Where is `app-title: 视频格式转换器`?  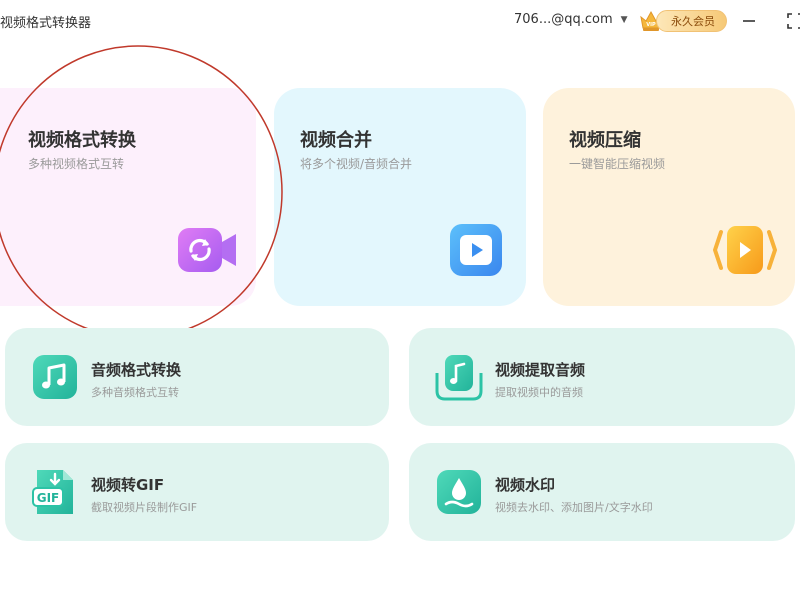
app-title: 视频格式转换器 is located at coordinates (46, 23).